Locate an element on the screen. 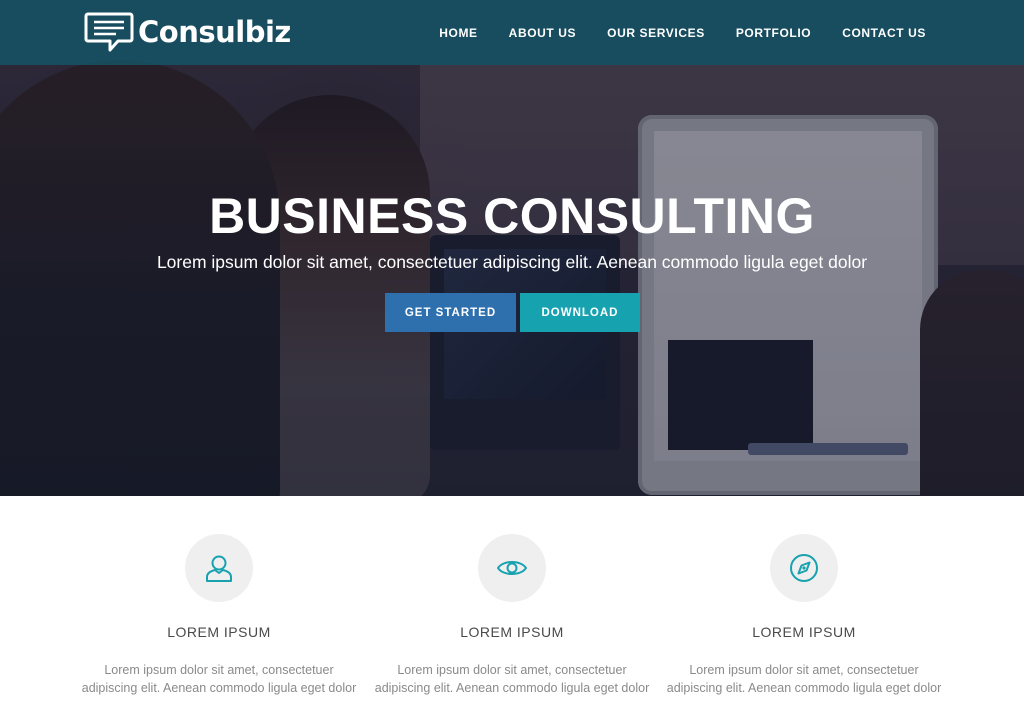  compass-icon is located at coordinates (804, 568).